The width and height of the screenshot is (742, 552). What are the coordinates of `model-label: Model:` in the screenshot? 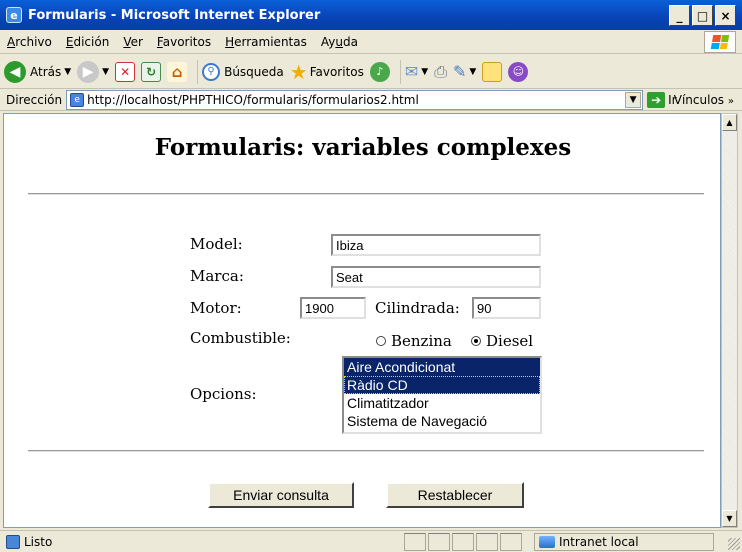 It's located at (216, 244).